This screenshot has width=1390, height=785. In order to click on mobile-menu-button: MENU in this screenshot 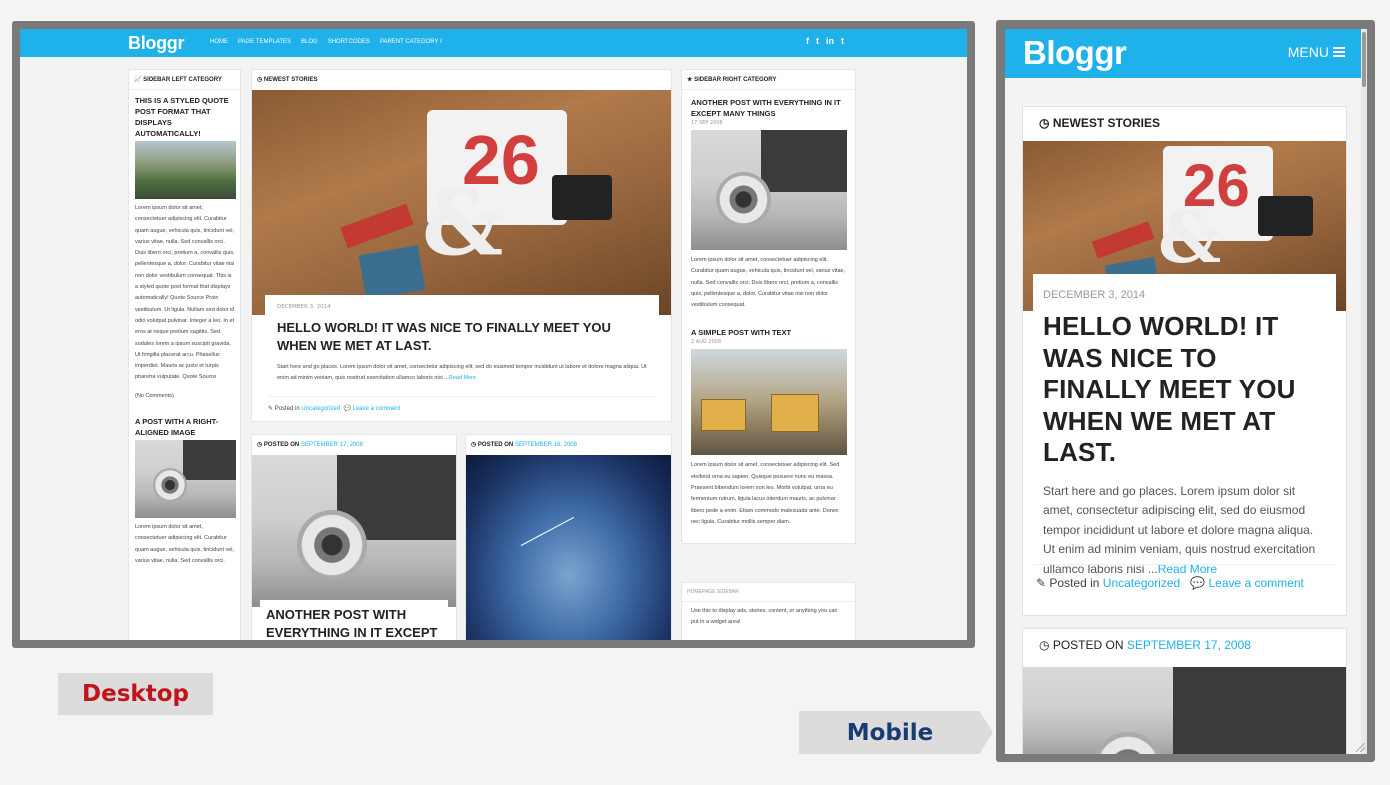, I will do `click(1316, 52)`.